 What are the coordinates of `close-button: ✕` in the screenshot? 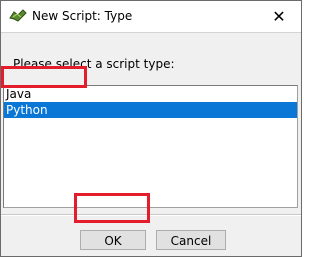 It's located at (279, 16).